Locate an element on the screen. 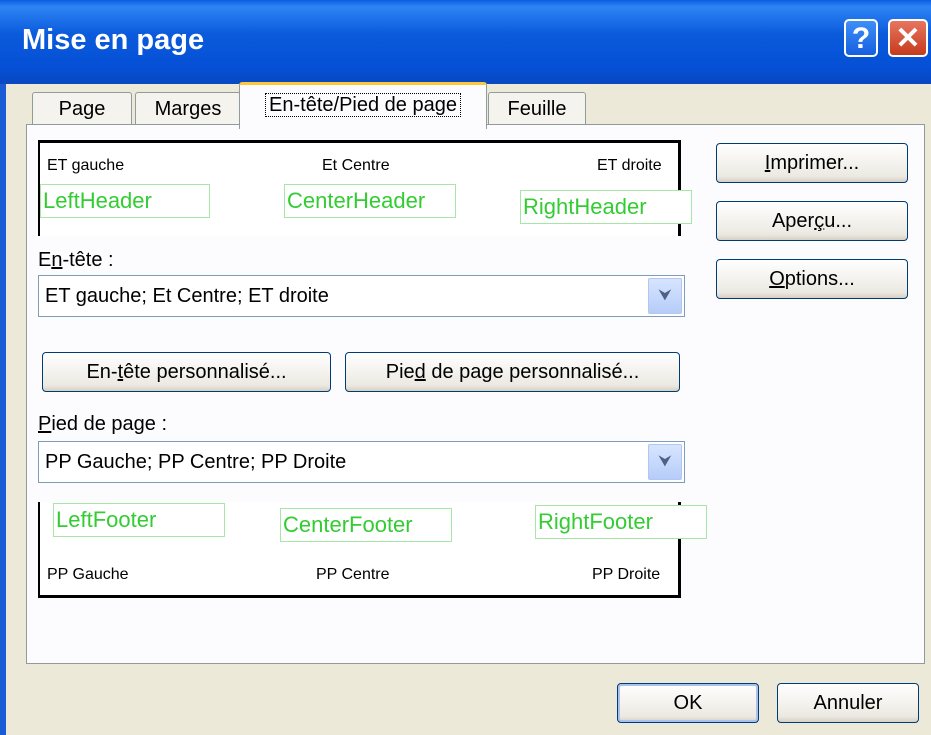 This screenshot has height=735, width=931. tab-header-footer: En-tête/Pied de page is located at coordinates (363, 105).